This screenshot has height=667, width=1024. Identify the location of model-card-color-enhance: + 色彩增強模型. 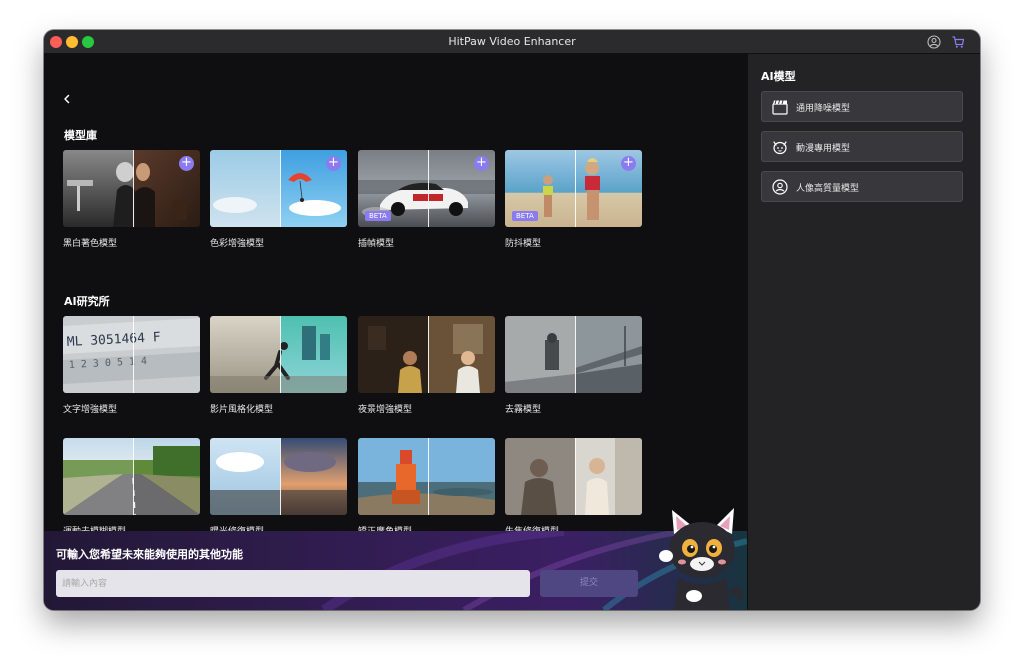
(278, 199).